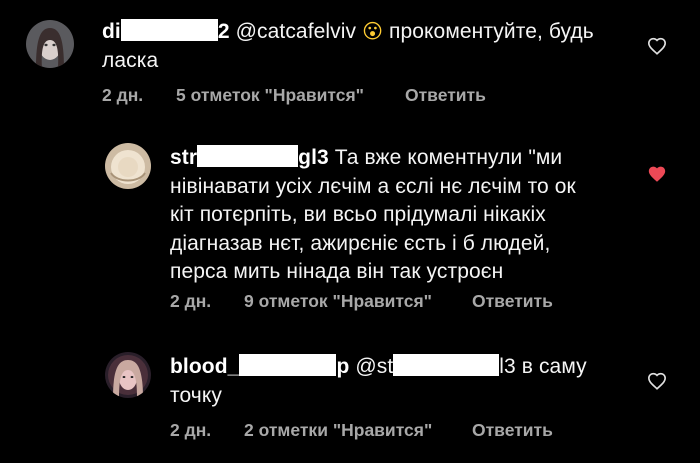 This screenshot has height=463, width=700. What do you see at coordinates (657, 174) in the screenshot?
I see `heart-filled-icon` at bounding box center [657, 174].